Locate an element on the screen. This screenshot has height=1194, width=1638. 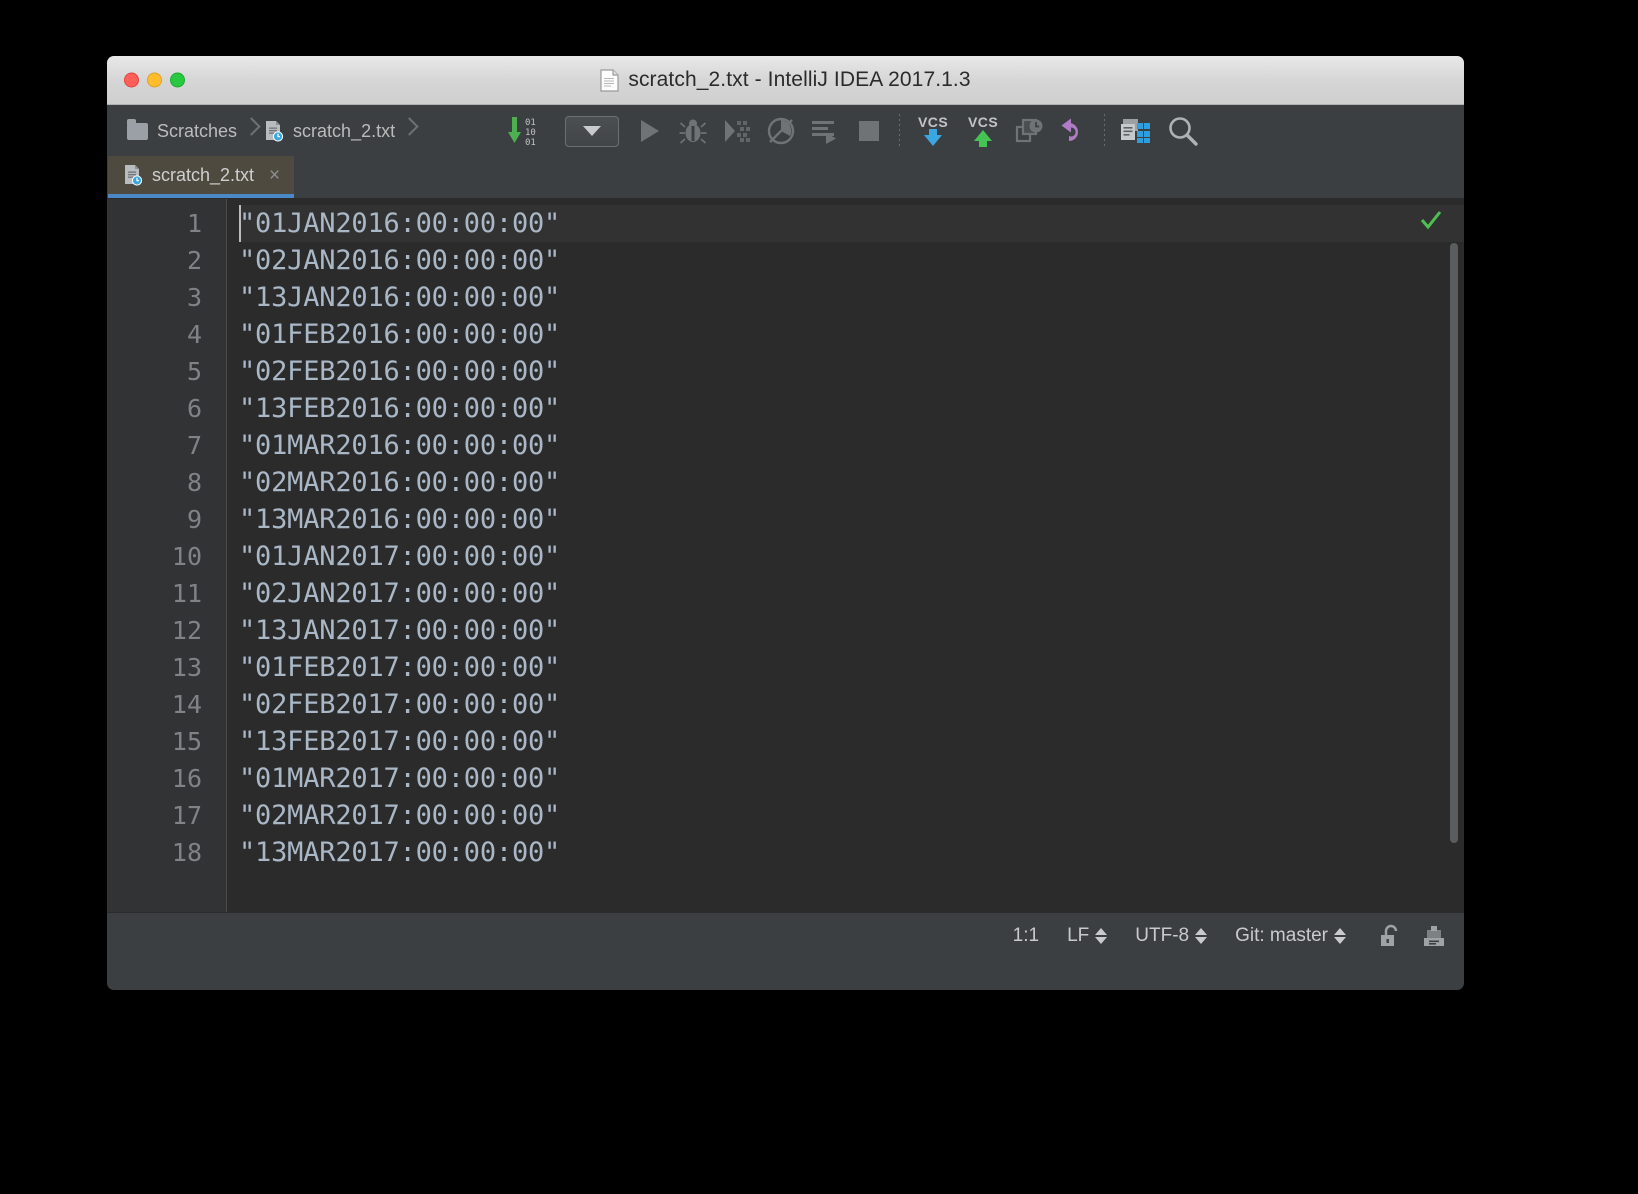
line-number: 8 is located at coordinates (194, 482).